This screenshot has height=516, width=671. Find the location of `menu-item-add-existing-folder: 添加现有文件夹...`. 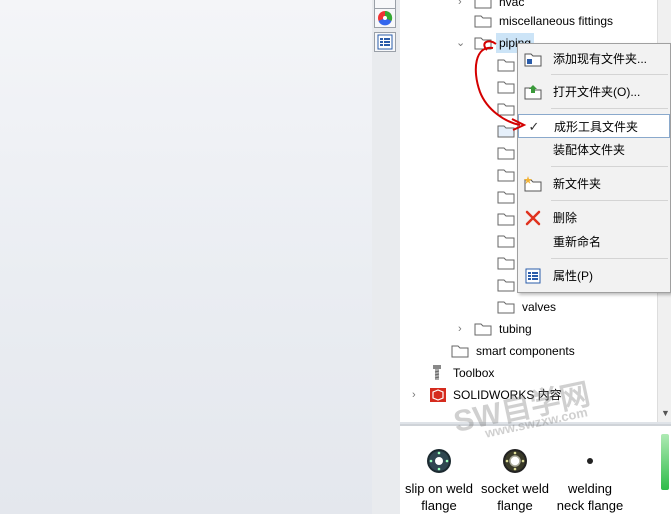

menu-item-add-existing-folder: 添加现有文件夹... is located at coordinates (594, 59).